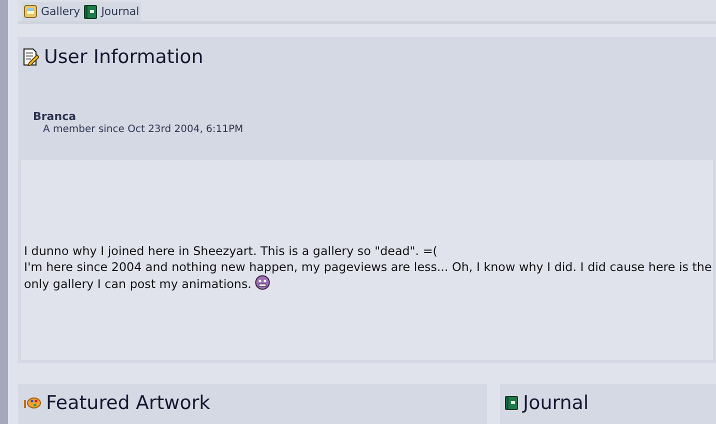 The width and height of the screenshot is (716, 424). Describe the element at coordinates (128, 403) in the screenshot. I see `section-title: Featured Artwork` at that location.